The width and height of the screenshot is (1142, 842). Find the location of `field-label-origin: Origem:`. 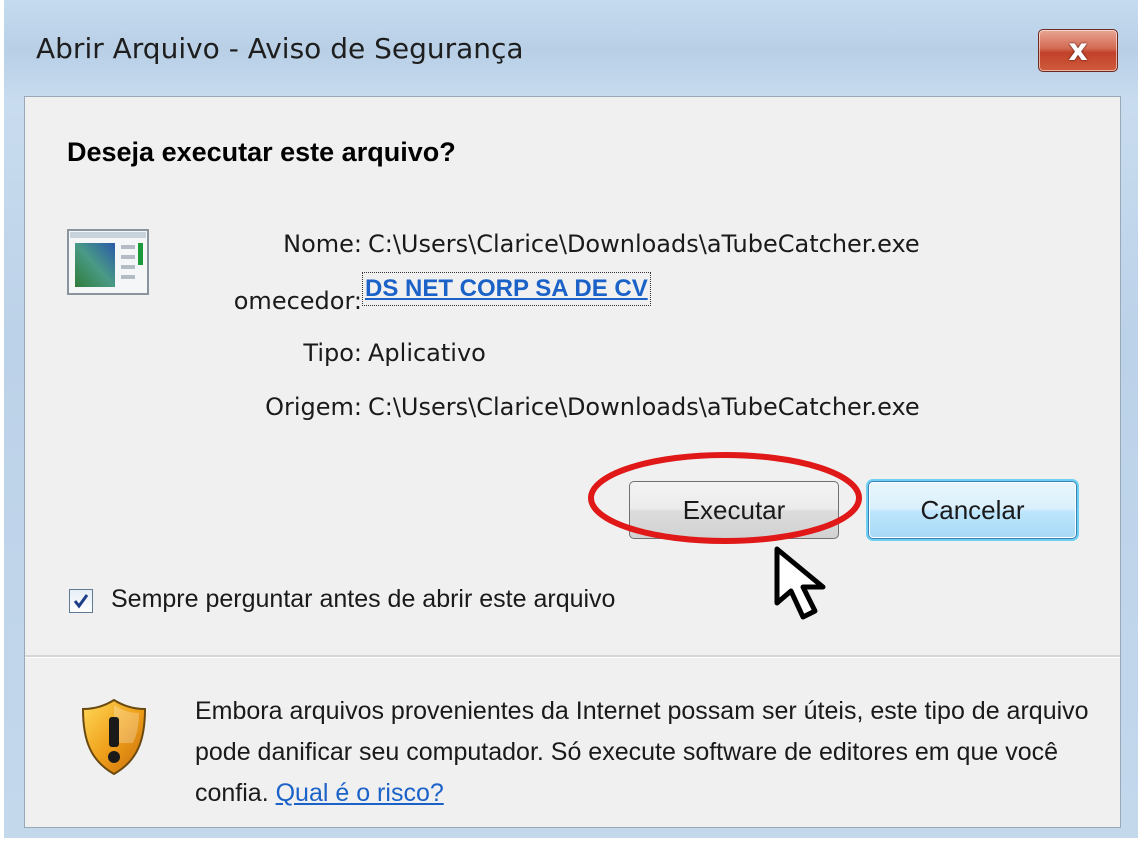

field-label-origin: Origem: is located at coordinates (313, 407).